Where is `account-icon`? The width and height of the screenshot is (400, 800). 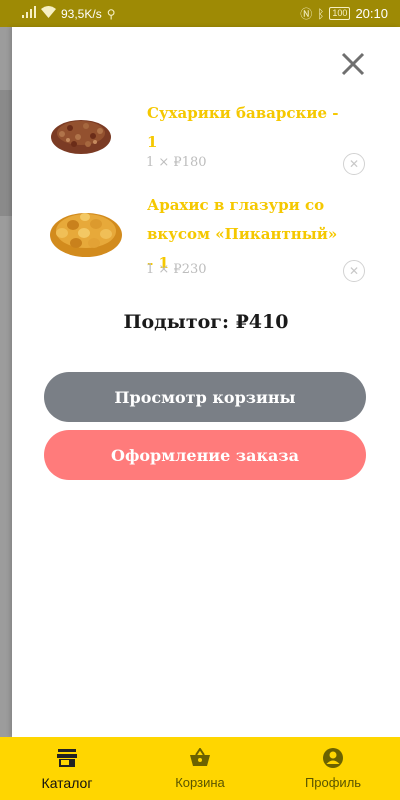
account-icon is located at coordinates (333, 758).